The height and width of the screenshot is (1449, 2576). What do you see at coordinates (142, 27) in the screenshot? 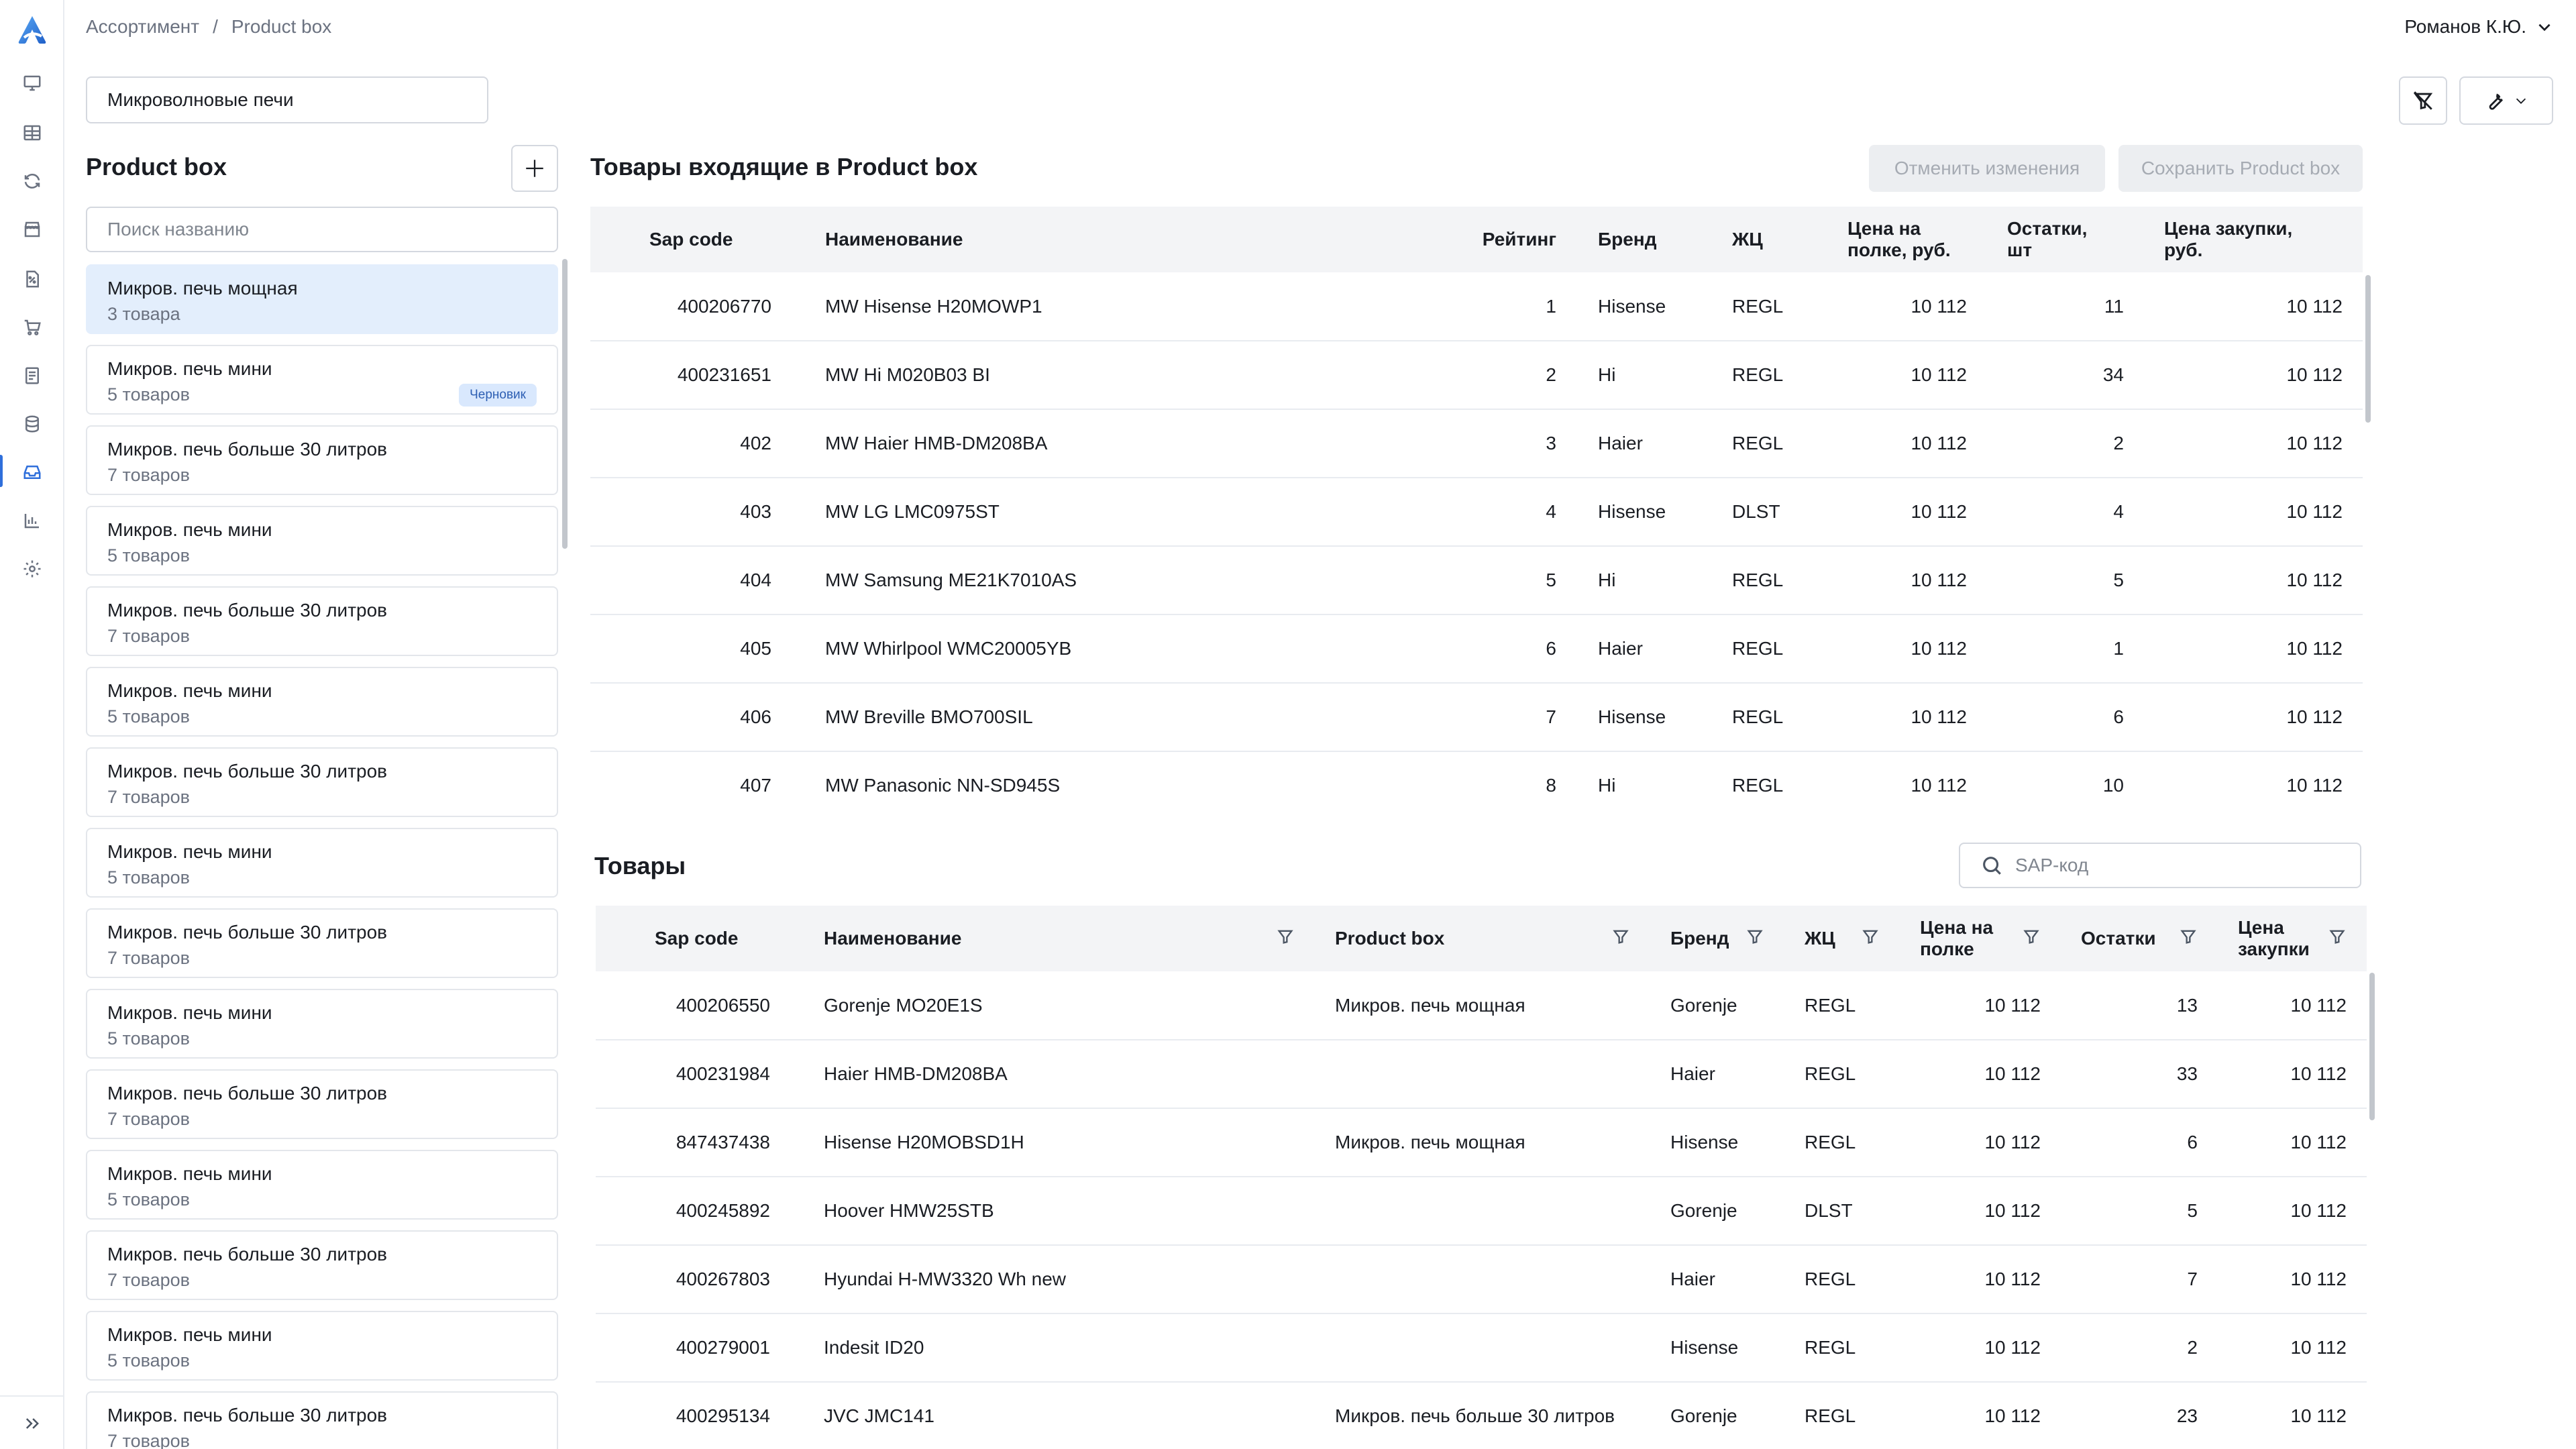
I see `breadcrumb-root: Ассортимент` at bounding box center [142, 27].